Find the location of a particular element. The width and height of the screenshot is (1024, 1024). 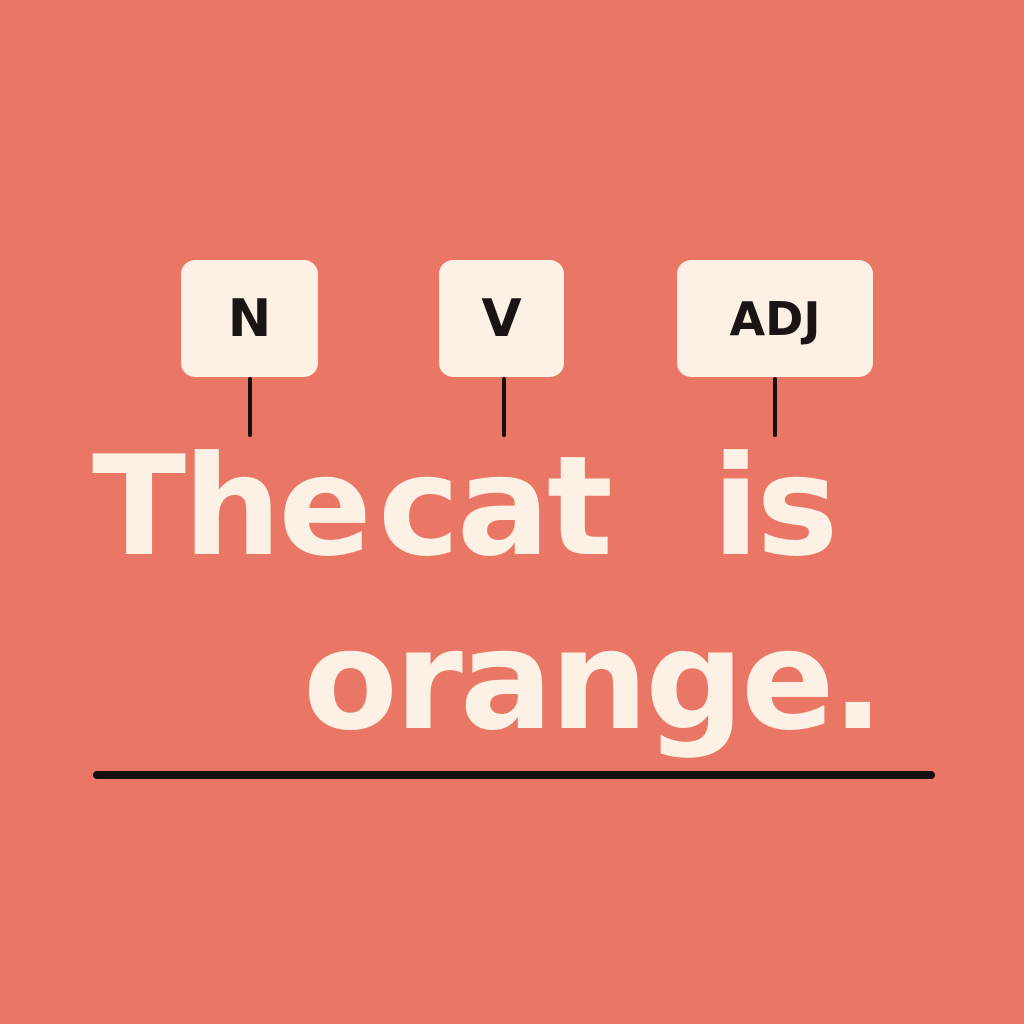

sentence-word-the: The is located at coordinates (232, 506).